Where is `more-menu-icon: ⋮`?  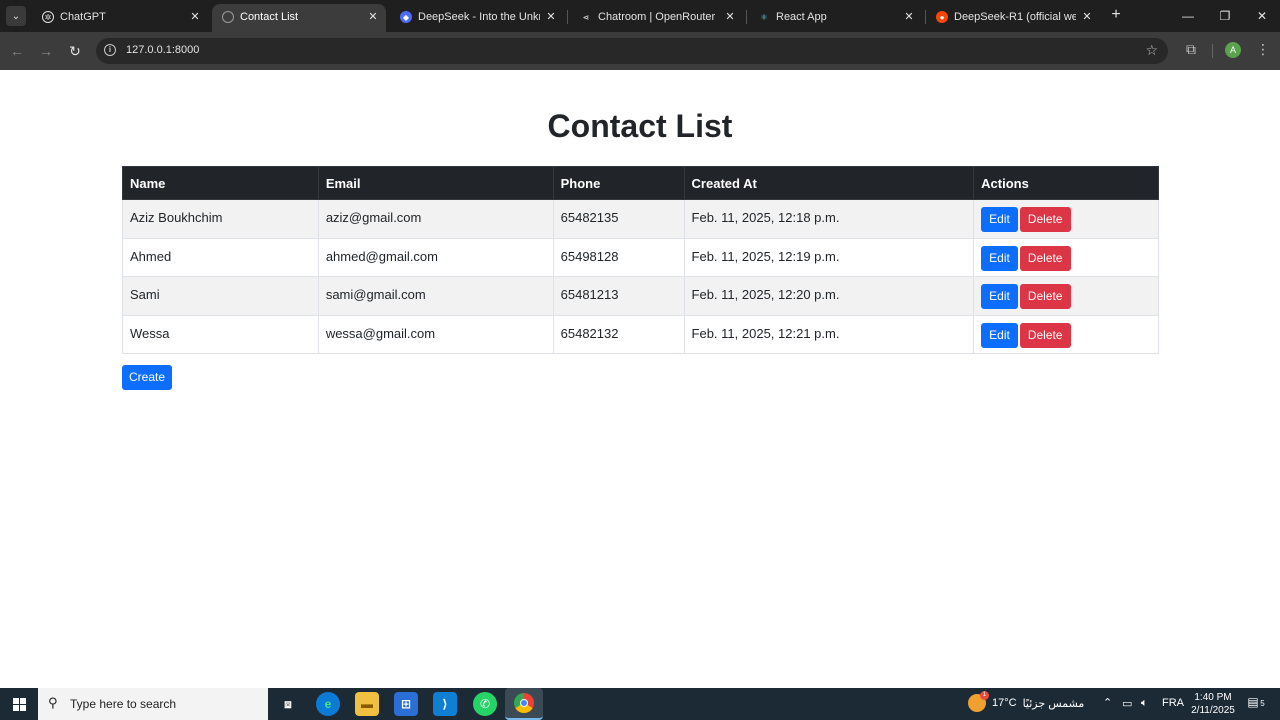 more-menu-icon: ⋮ is located at coordinates (1263, 49).